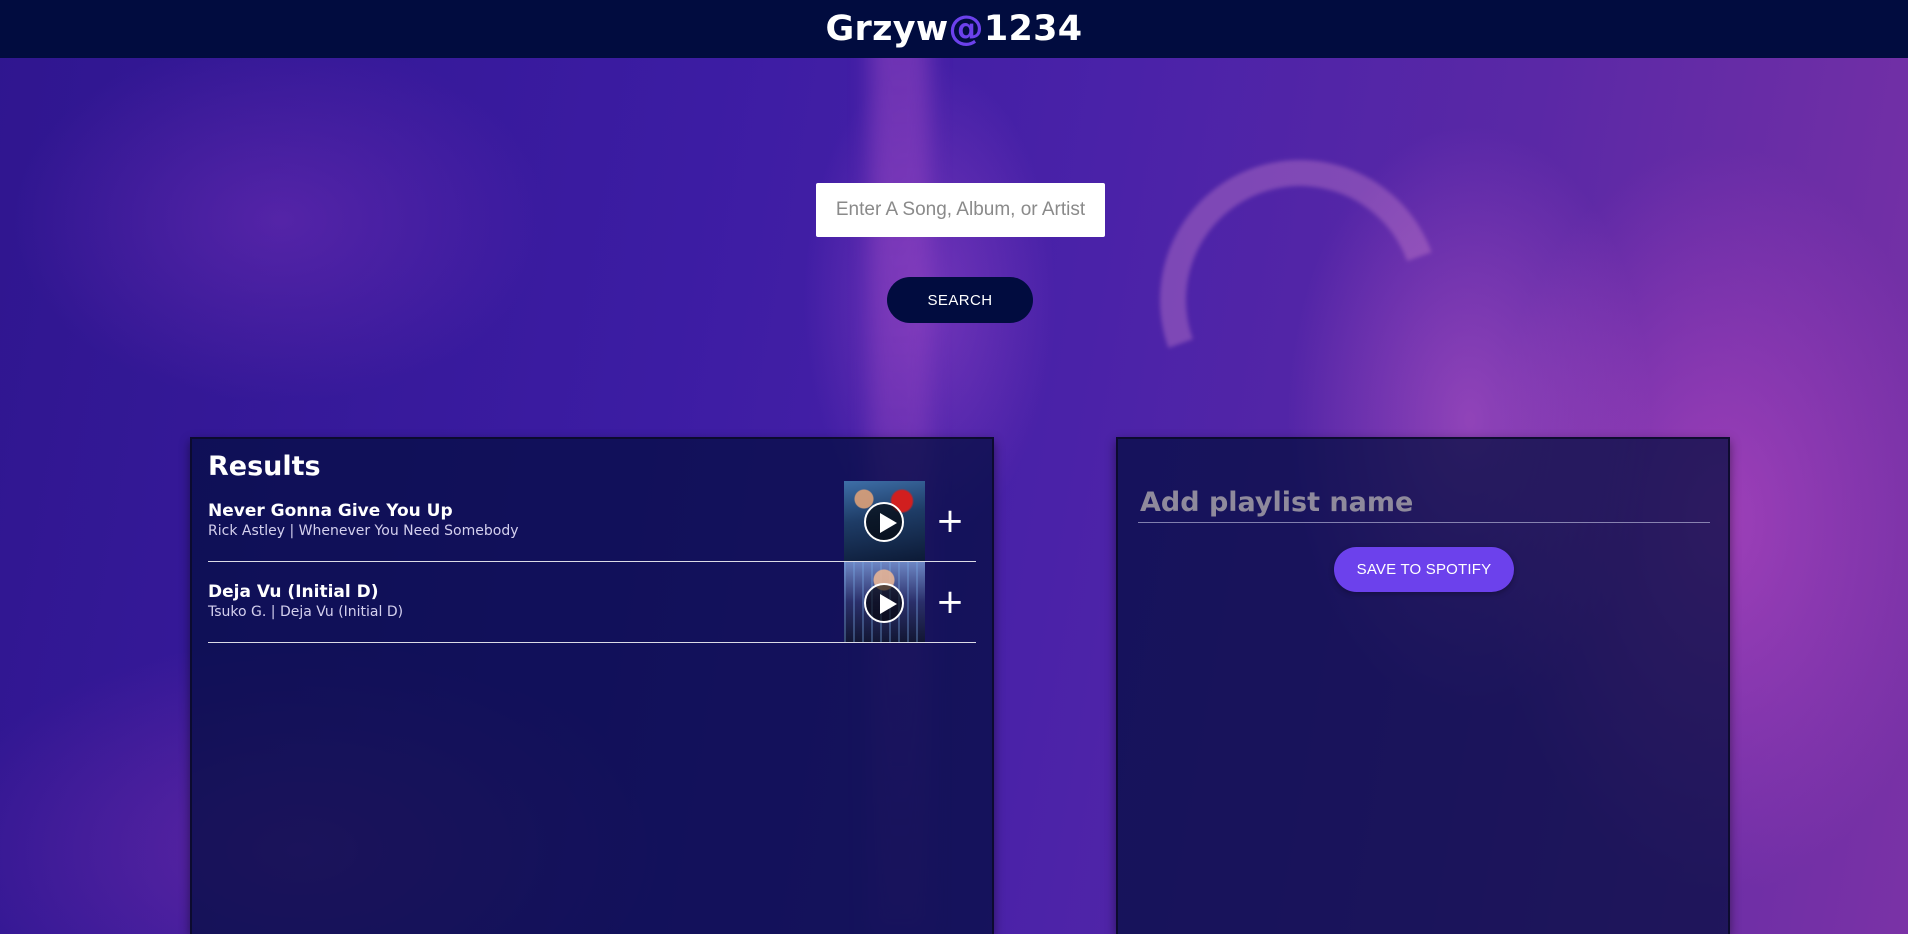  What do you see at coordinates (293, 592) in the screenshot?
I see `track-name: Deja Vu (Initial D)` at bounding box center [293, 592].